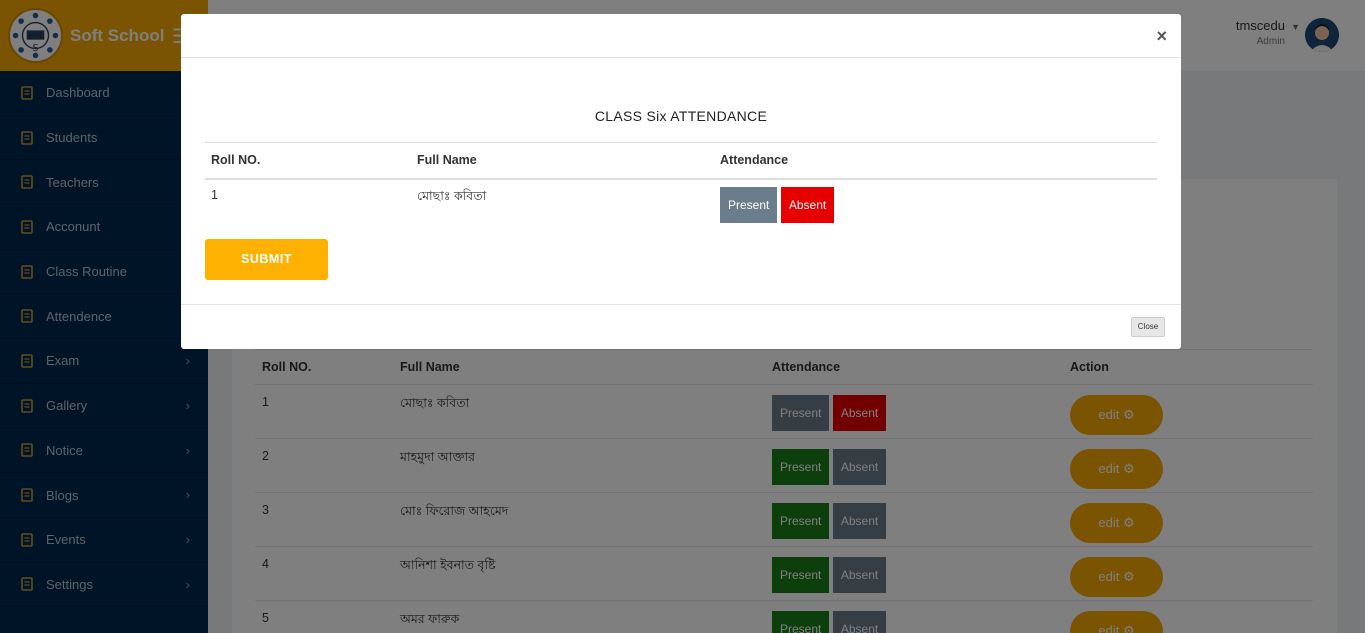 Image resolution: width=1365 pixels, height=633 pixels. Describe the element at coordinates (681, 116) in the screenshot. I see `modal-title: CLASS Six ATTENDANCE` at that location.